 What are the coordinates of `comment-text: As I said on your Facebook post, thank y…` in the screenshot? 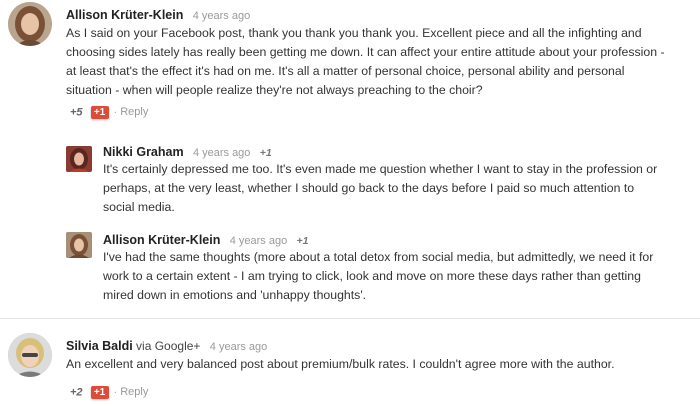 It's located at (365, 61).